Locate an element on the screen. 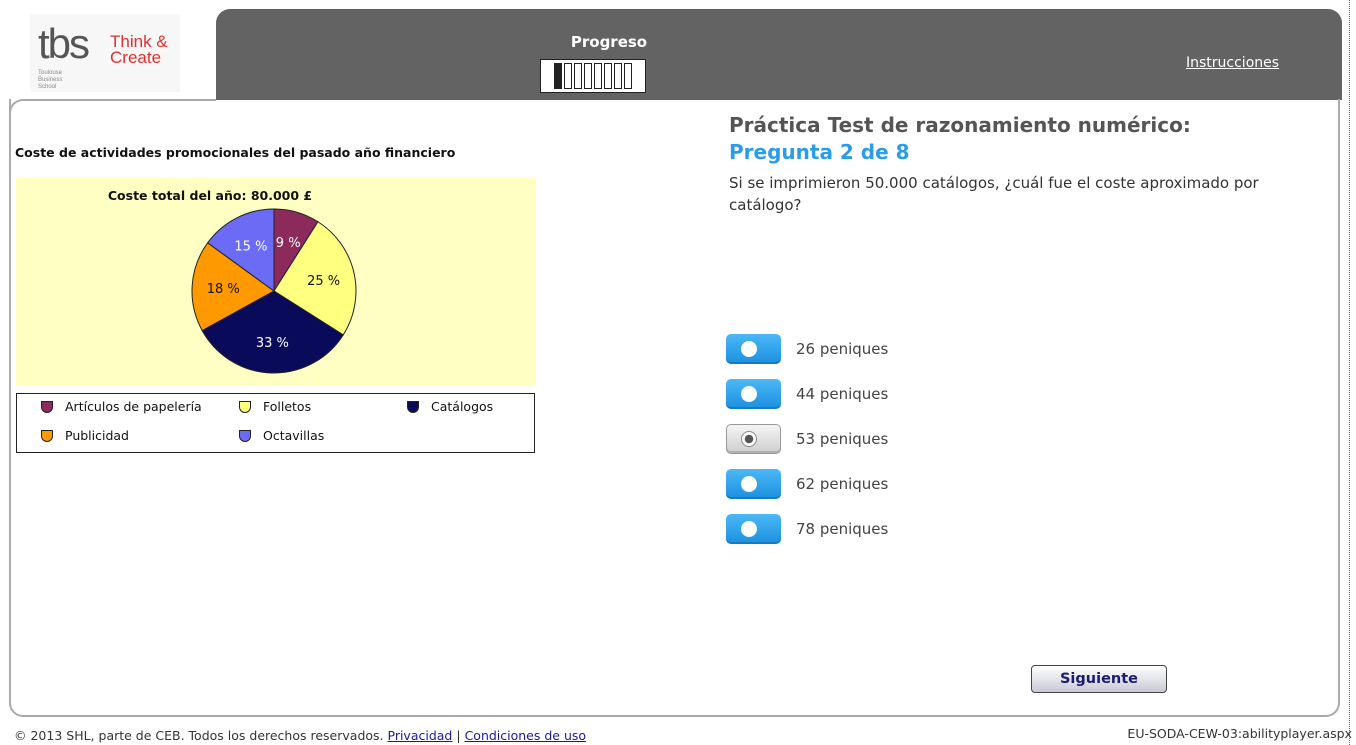  question-number: Pregunta 2 de 8 is located at coordinates (819, 152).